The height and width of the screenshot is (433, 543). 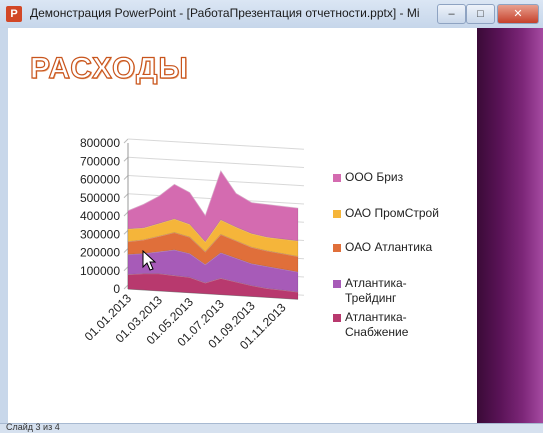 What do you see at coordinates (376, 290) in the screenshot?
I see `legend-label: Атлантика- Трейдинг` at bounding box center [376, 290].